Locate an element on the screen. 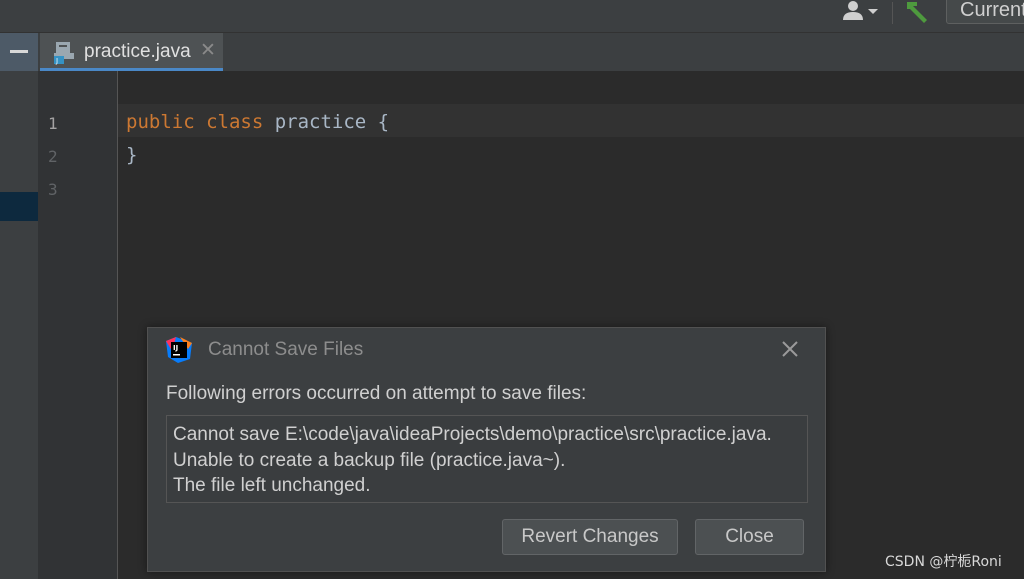  top-toolbar: Current is located at coordinates (512, 16).